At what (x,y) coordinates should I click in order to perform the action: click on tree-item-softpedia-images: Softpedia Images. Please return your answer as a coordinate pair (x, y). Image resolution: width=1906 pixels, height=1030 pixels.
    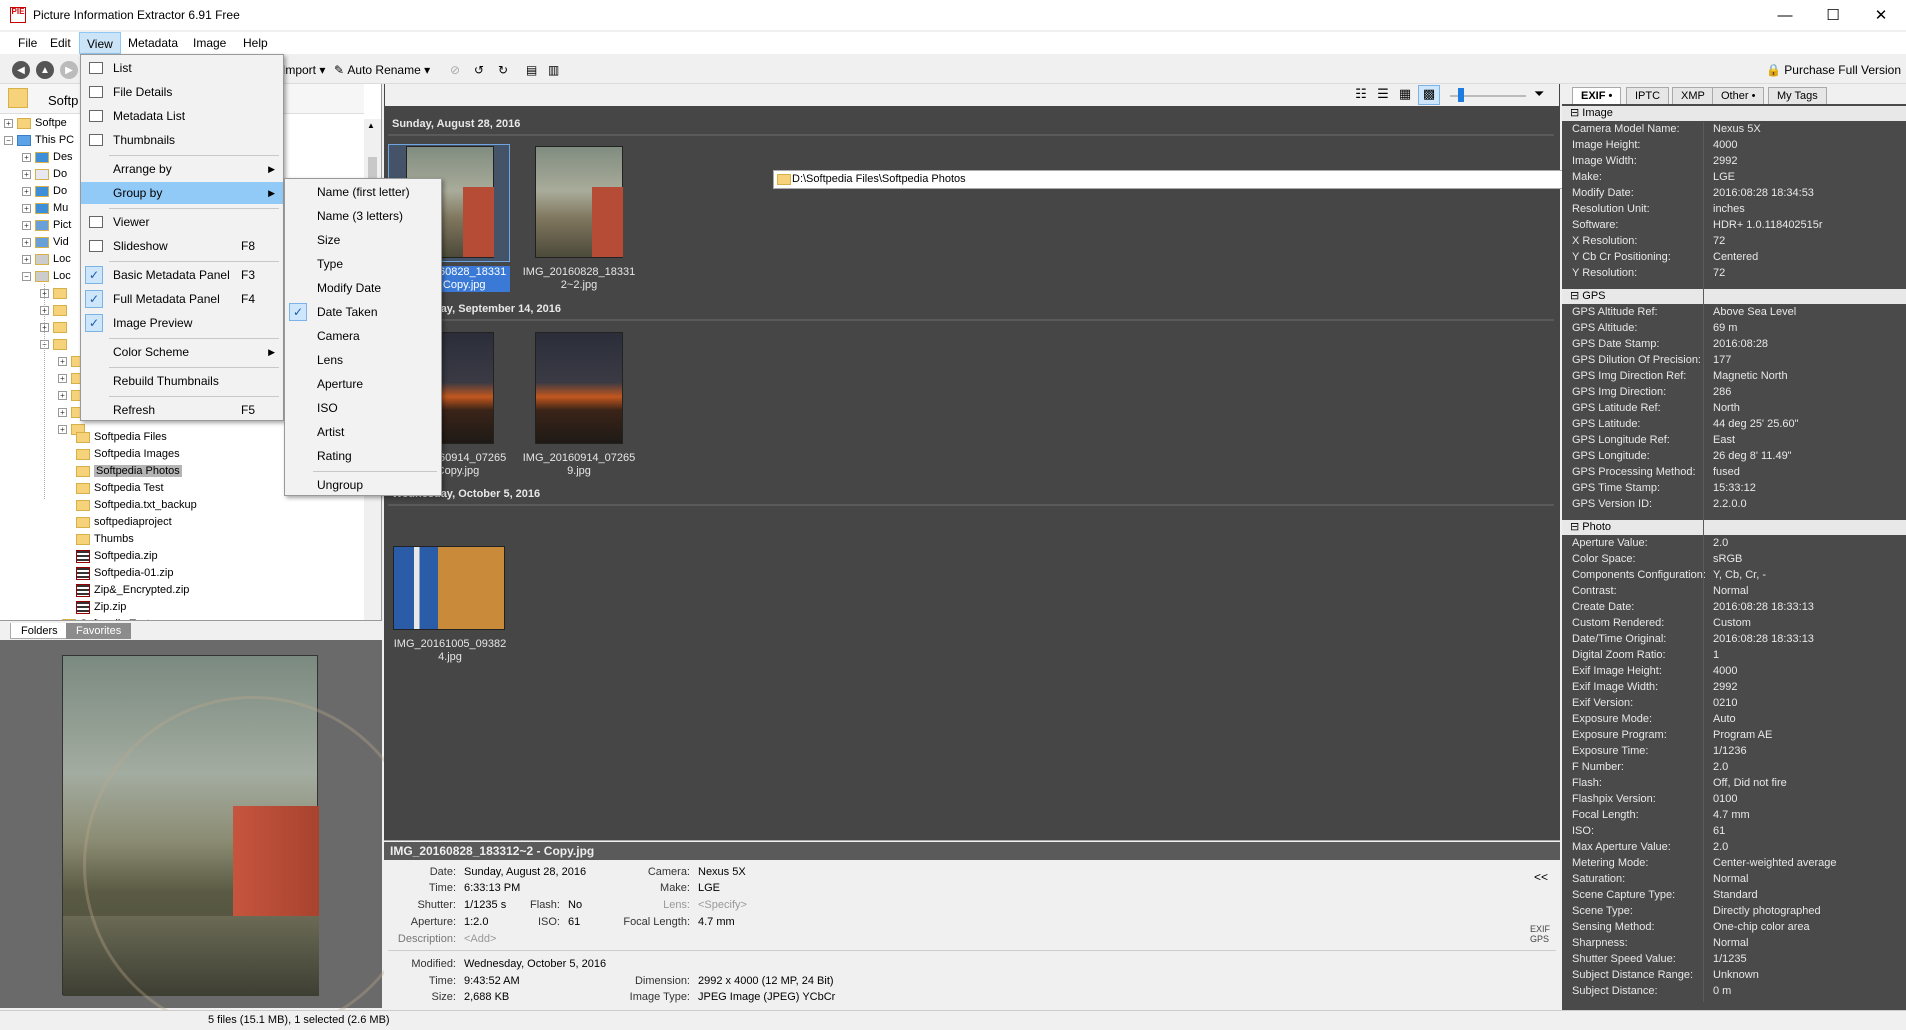
    Looking at the image, I should click on (128, 454).